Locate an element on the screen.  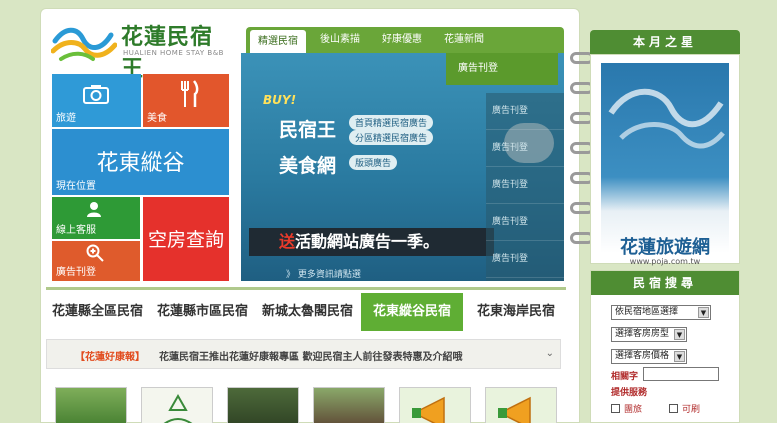
banner-promo: 送活動網站廣告一季。 is located at coordinates (371, 242).